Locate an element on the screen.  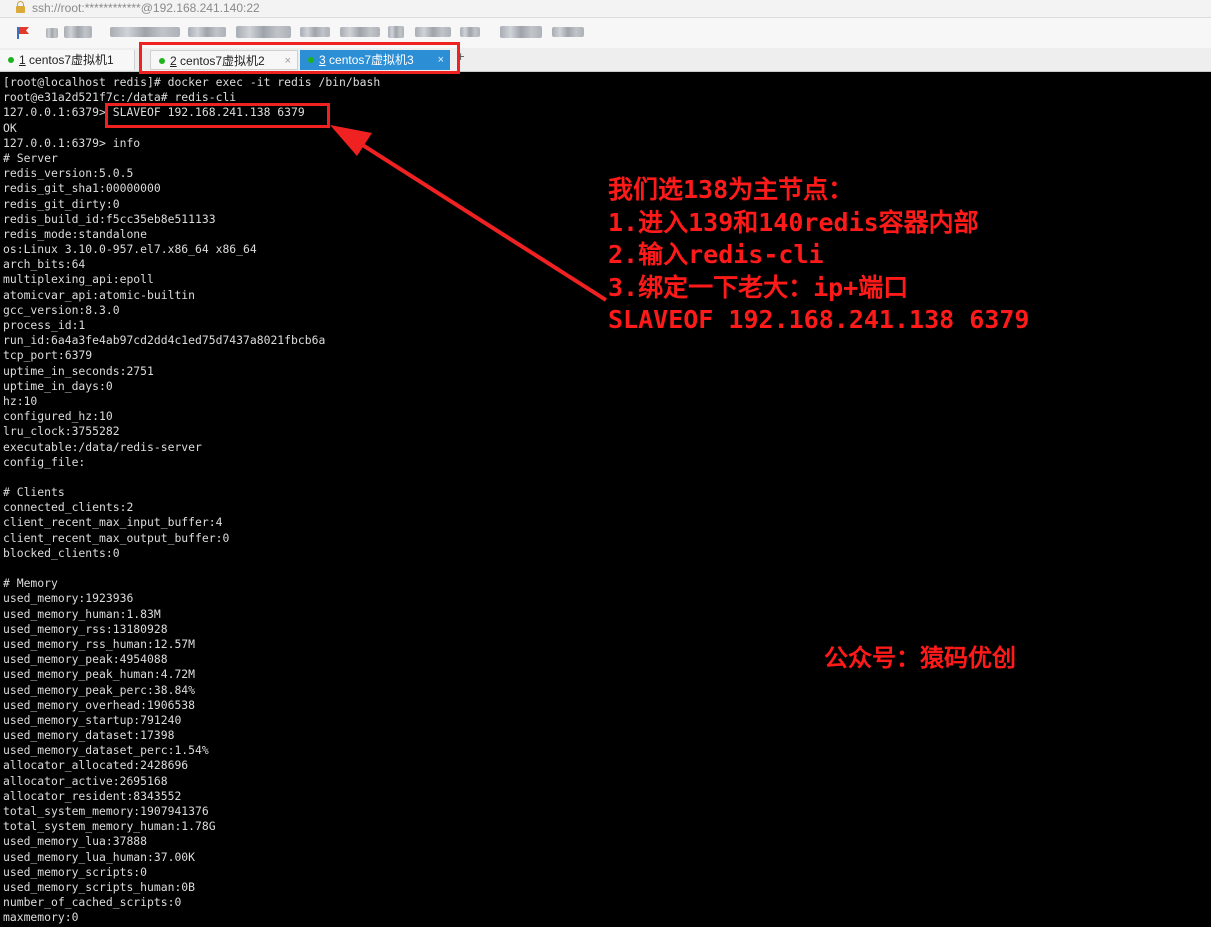
lock-icon is located at coordinates (20, 7).